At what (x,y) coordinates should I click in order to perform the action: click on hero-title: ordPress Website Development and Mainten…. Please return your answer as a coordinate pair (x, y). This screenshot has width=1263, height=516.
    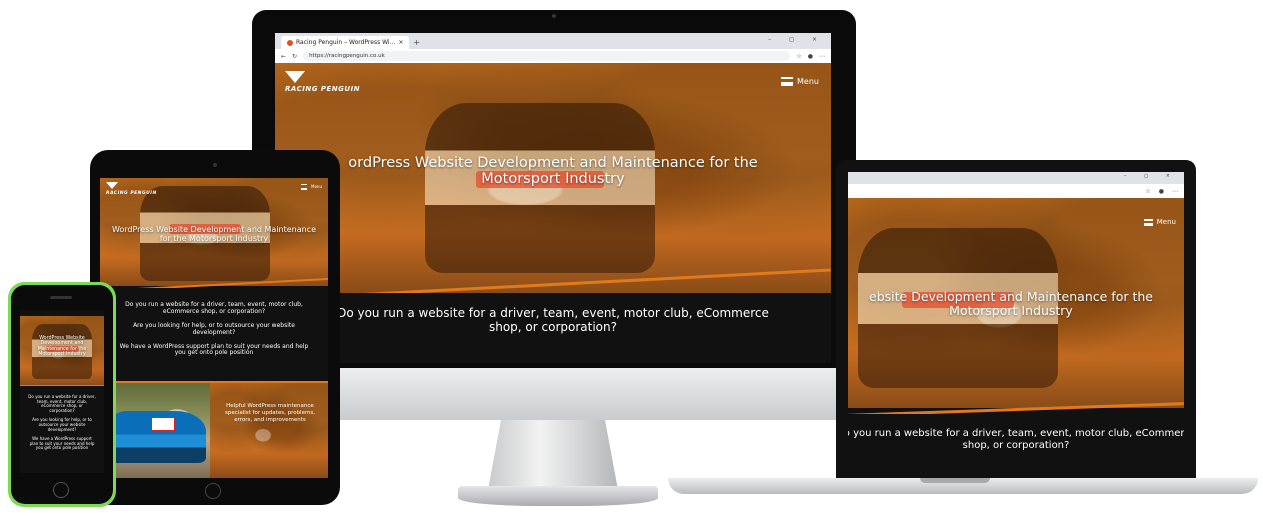
    Looking at the image, I should click on (553, 171).